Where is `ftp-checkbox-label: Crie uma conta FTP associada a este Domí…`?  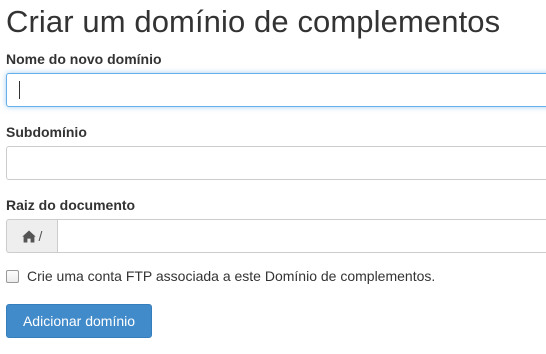
ftp-checkbox-label: Crie uma conta FTP associada a este Domí… is located at coordinates (231, 276).